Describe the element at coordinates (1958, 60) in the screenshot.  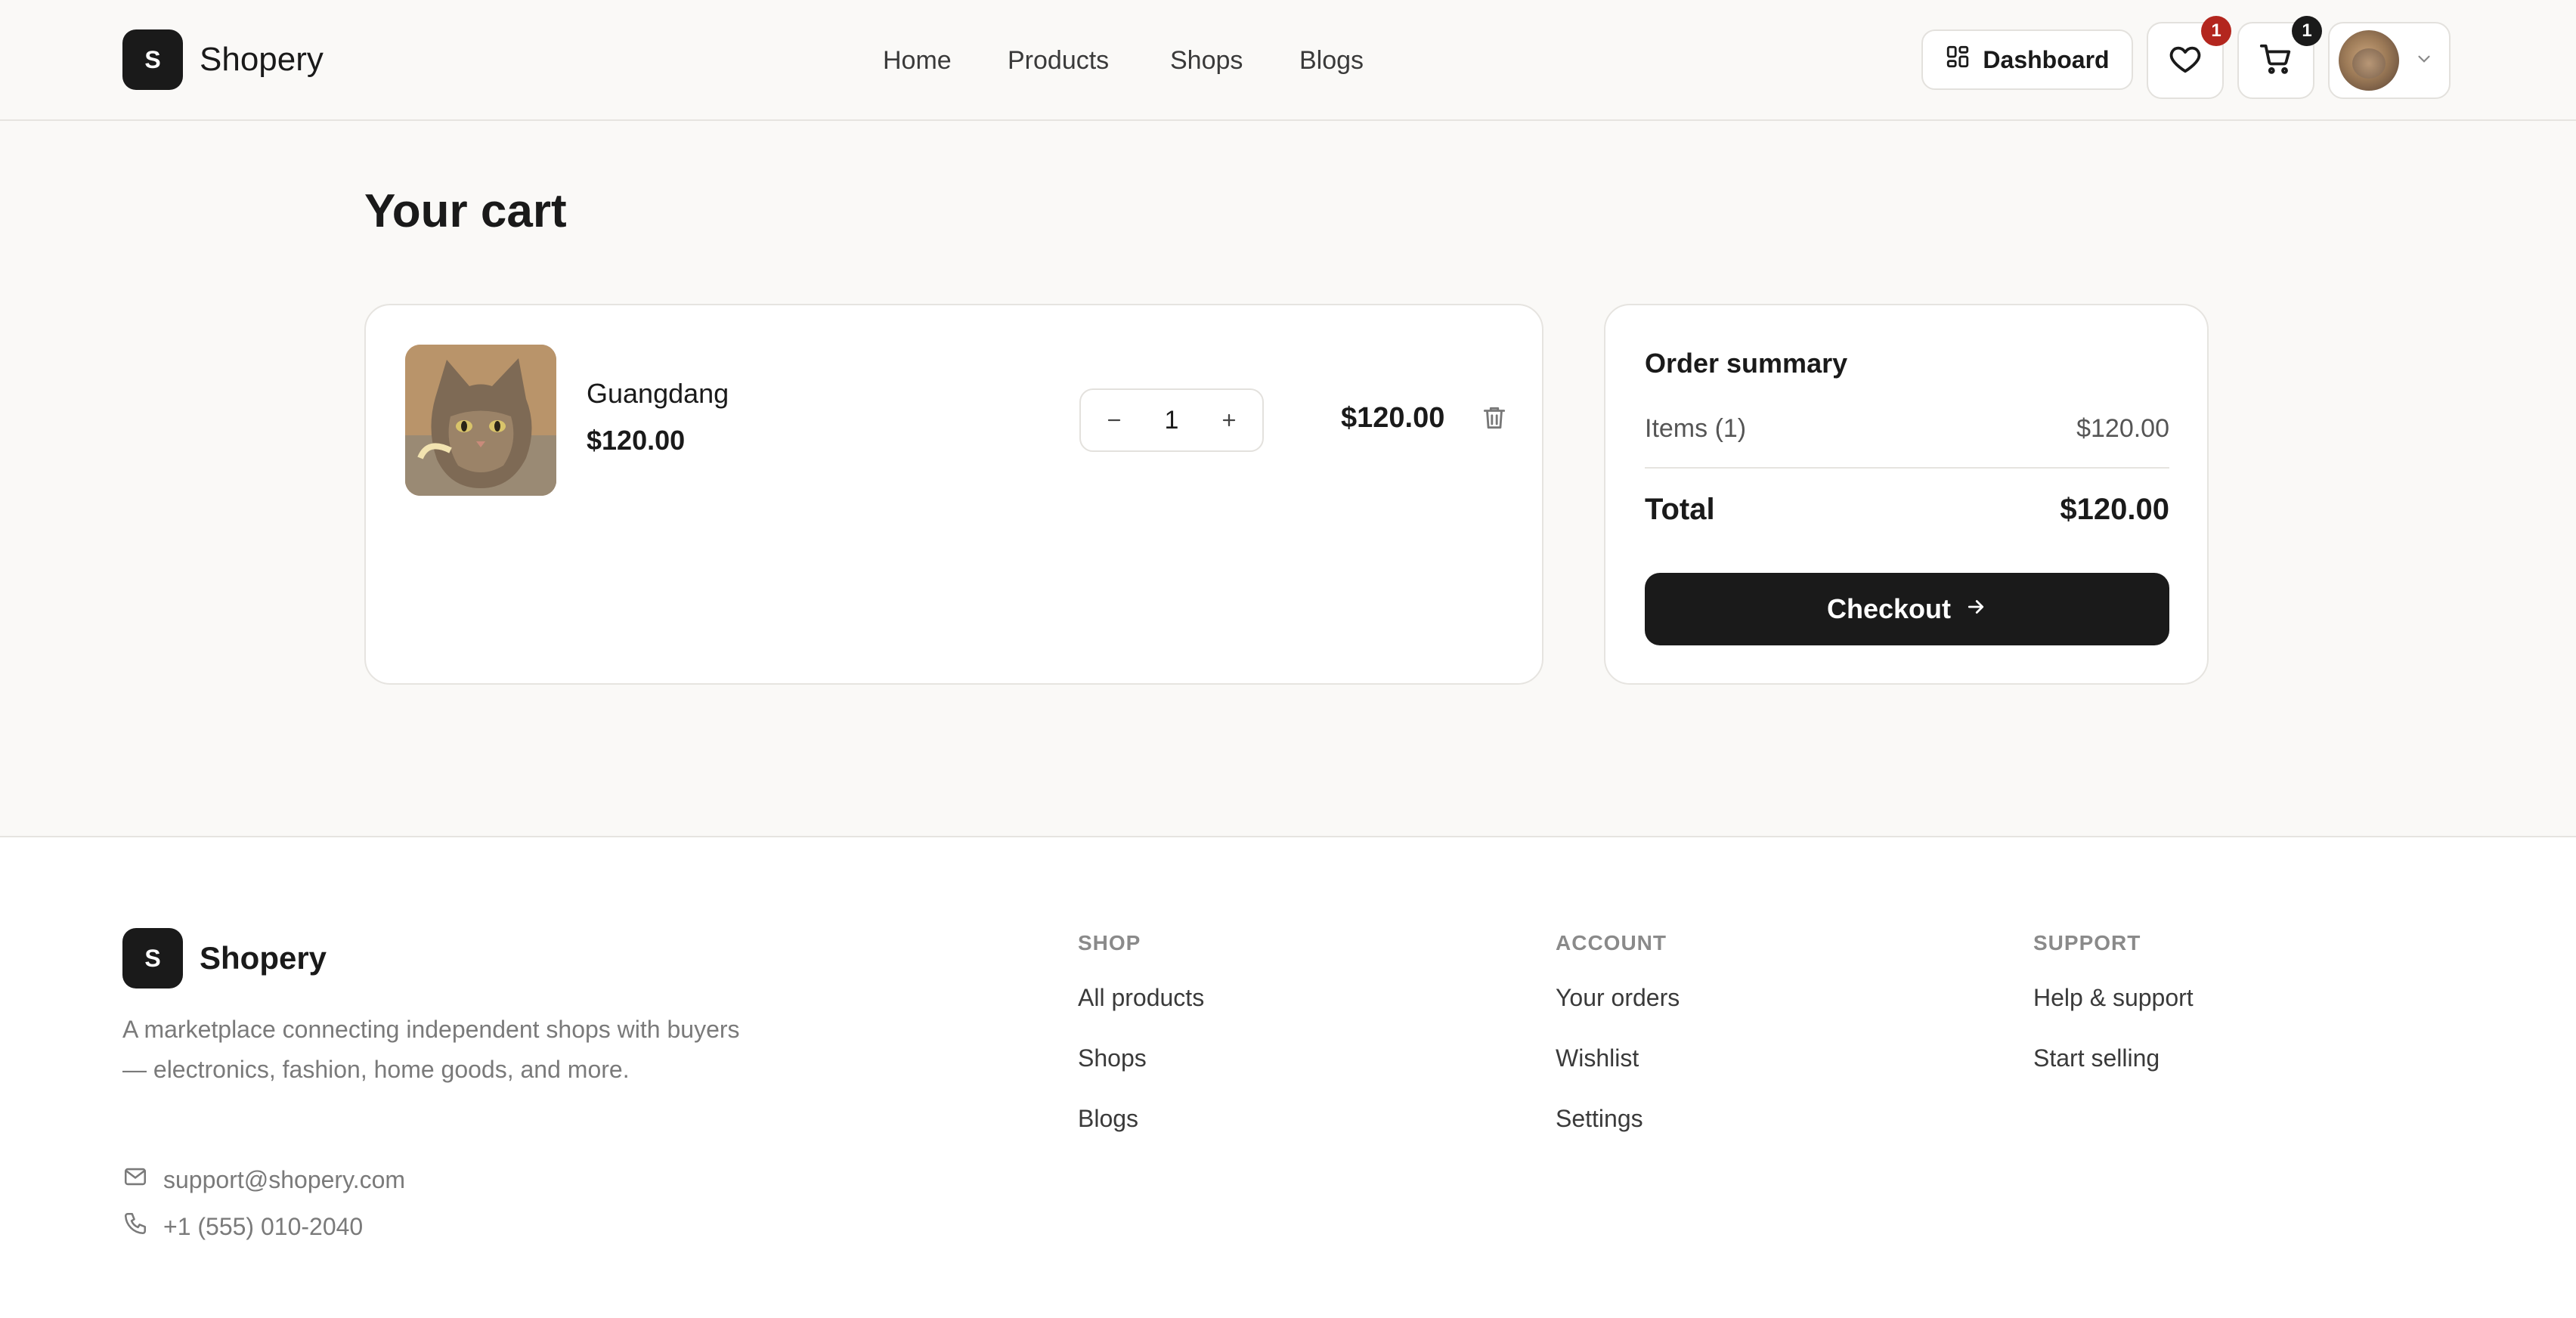
I see `dashboard-grid-icon` at that location.